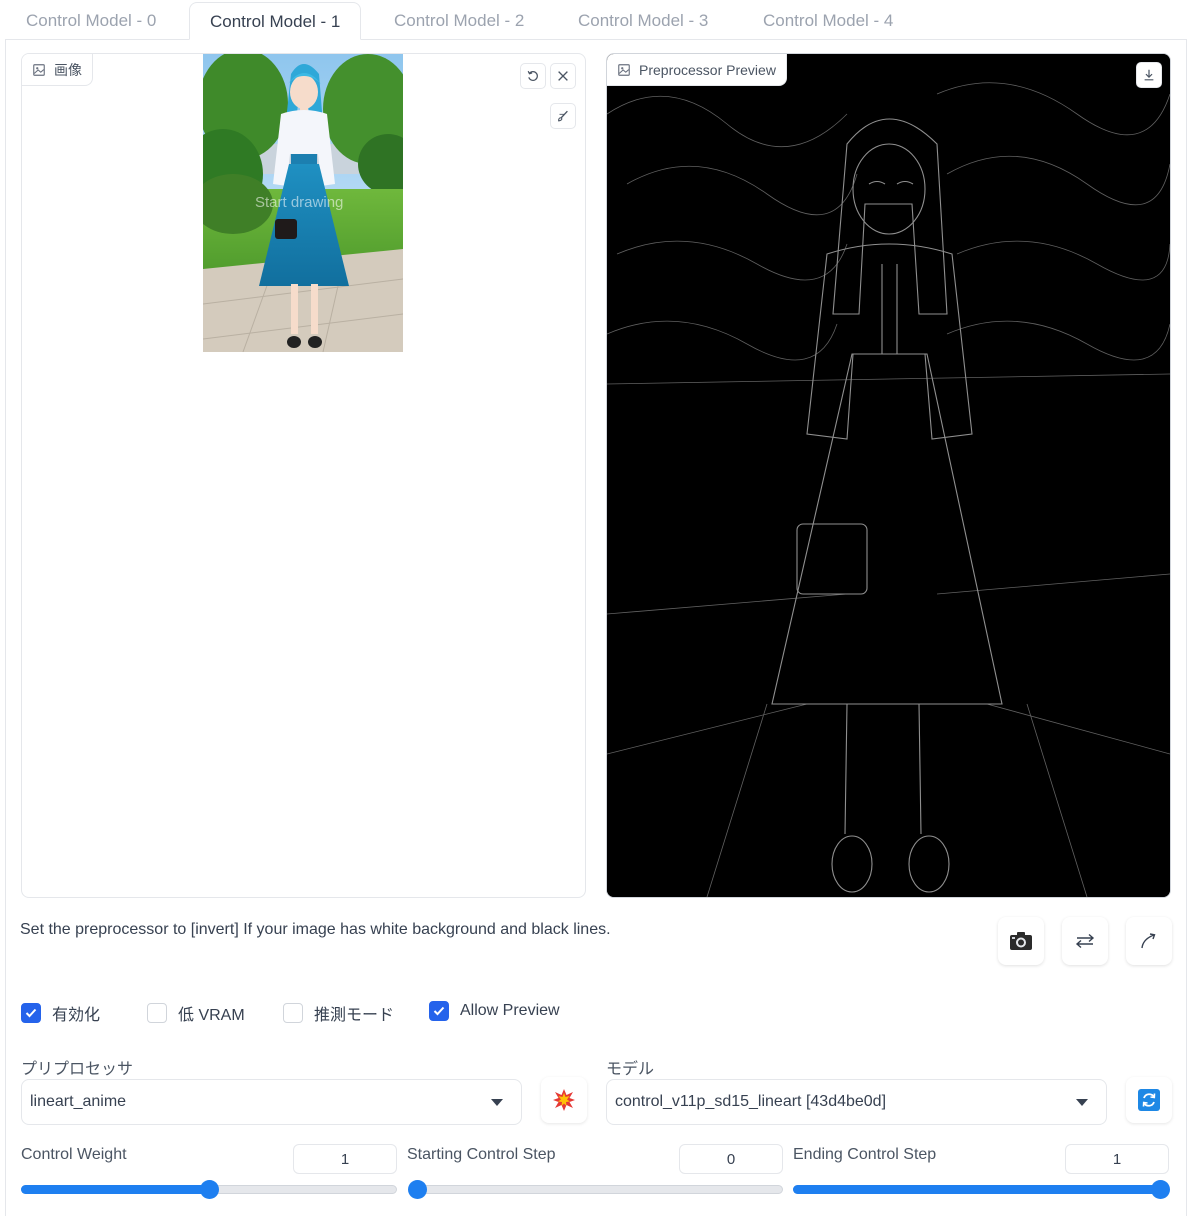  Describe the element at coordinates (299, 202) in the screenshot. I see `start-drawing-hint: Start drawing` at that location.